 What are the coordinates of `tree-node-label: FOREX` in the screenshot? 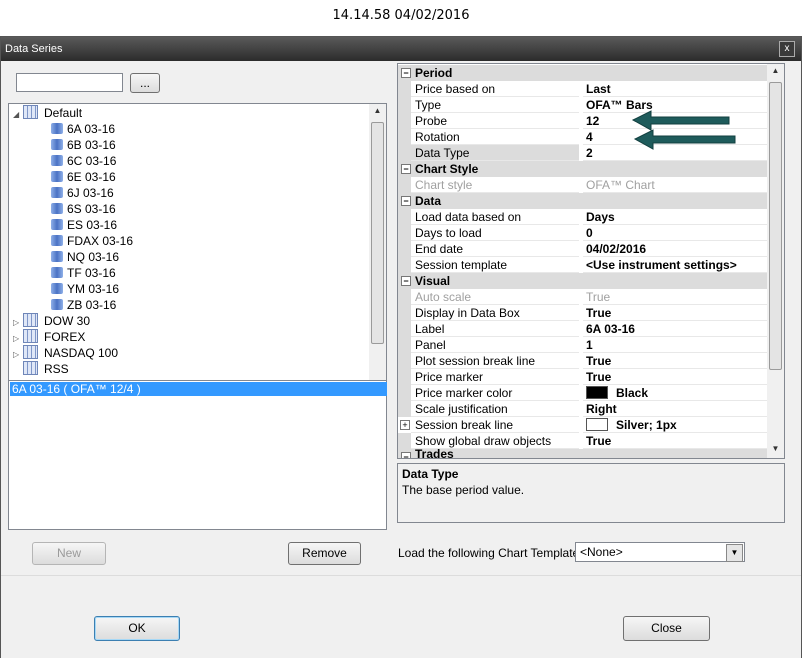 It's located at (65, 337).